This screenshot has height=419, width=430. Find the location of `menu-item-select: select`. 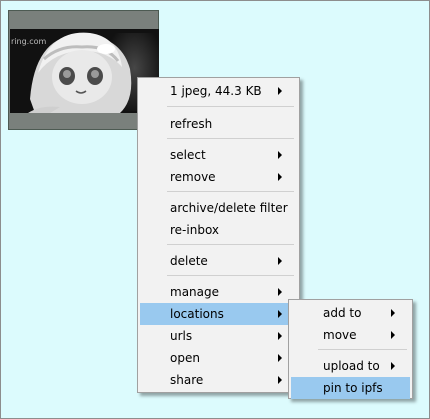

menu-item-select: select is located at coordinates (218, 155).